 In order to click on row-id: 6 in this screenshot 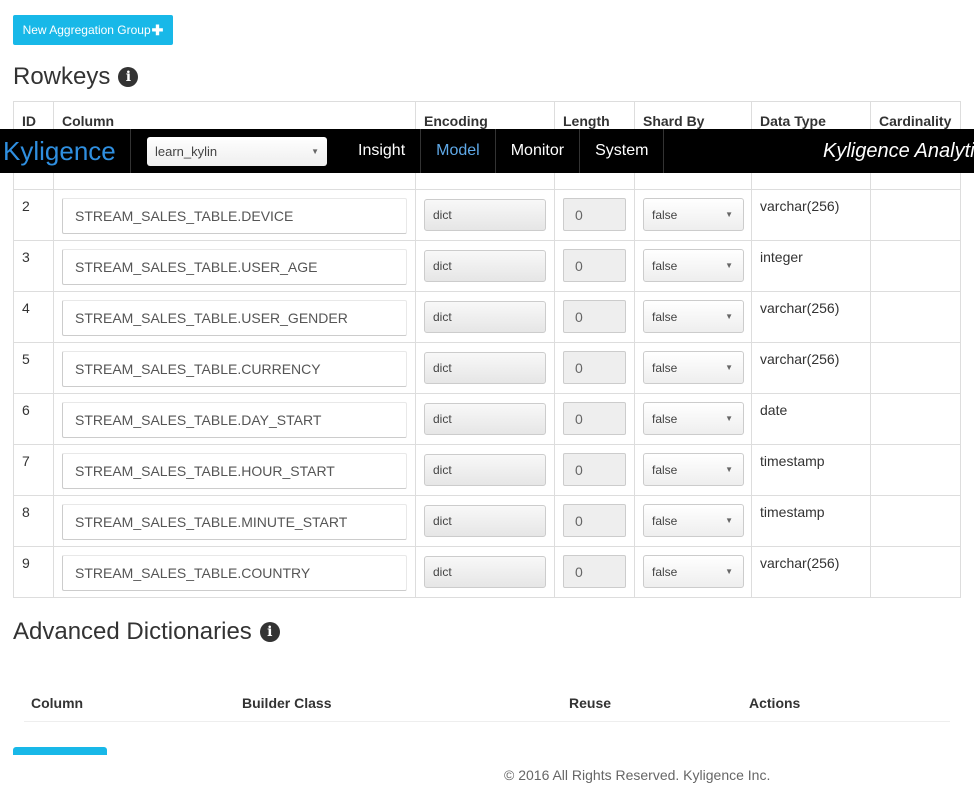, I will do `click(33, 419)`.